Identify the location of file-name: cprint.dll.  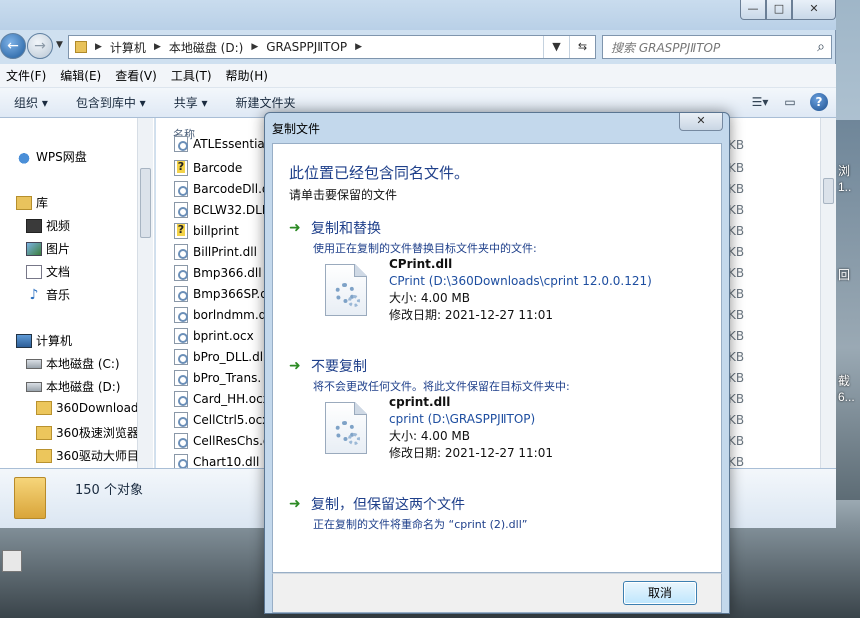
(420, 402).